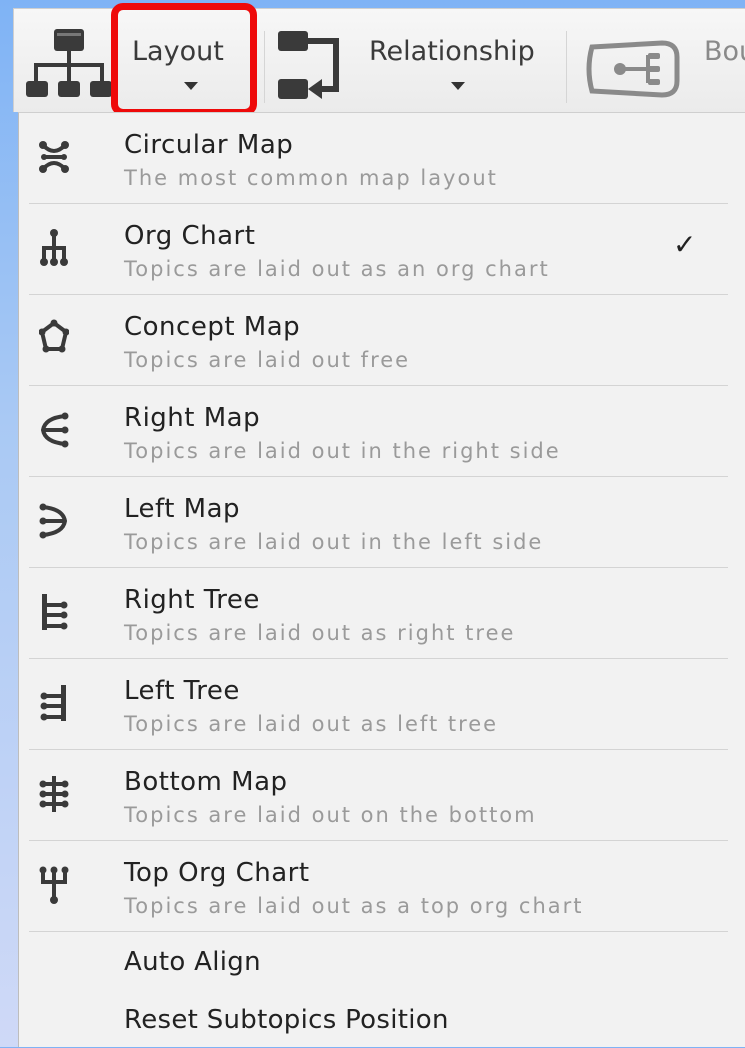 This screenshot has height=1048, width=745. Describe the element at coordinates (685, 244) in the screenshot. I see `checkmark-icon: ✓` at that location.